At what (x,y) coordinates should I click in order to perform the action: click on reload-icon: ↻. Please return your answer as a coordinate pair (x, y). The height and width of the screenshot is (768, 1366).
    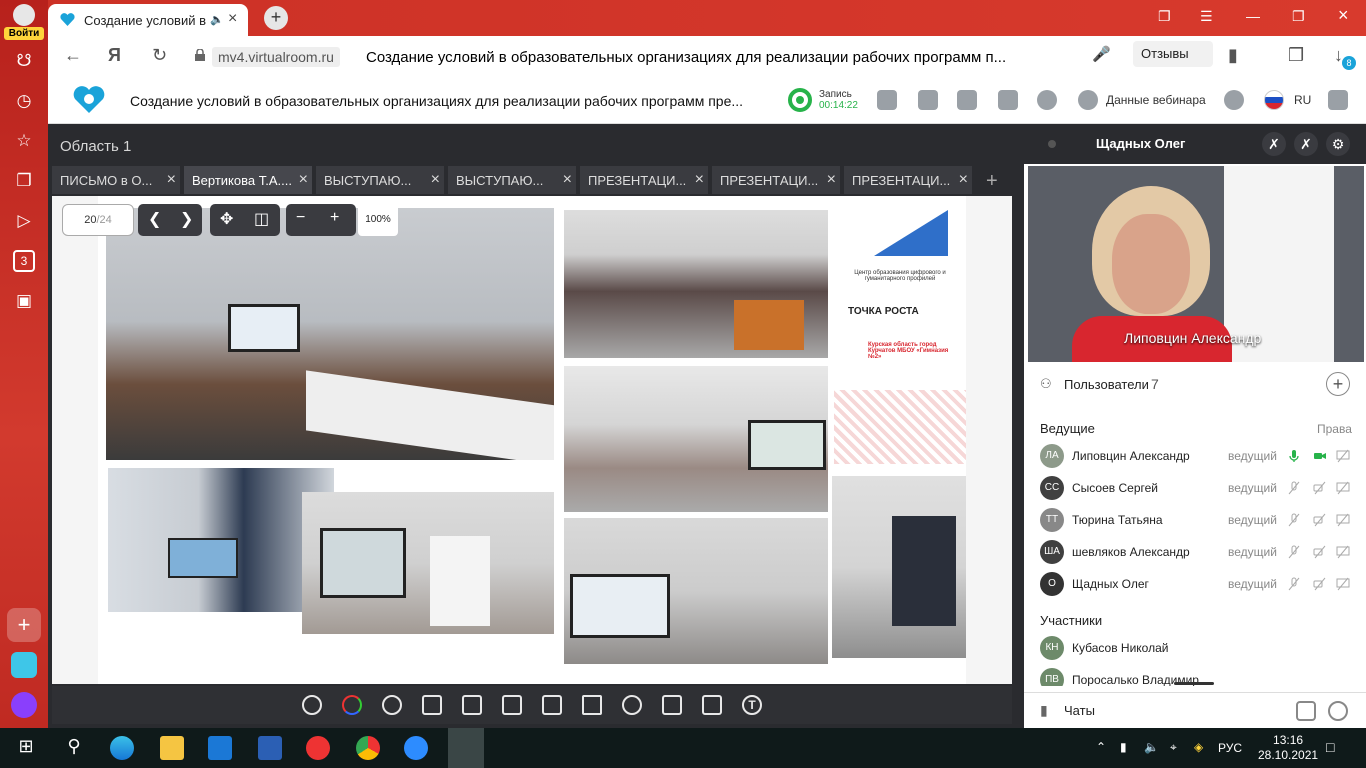
    Looking at the image, I should click on (159, 55).